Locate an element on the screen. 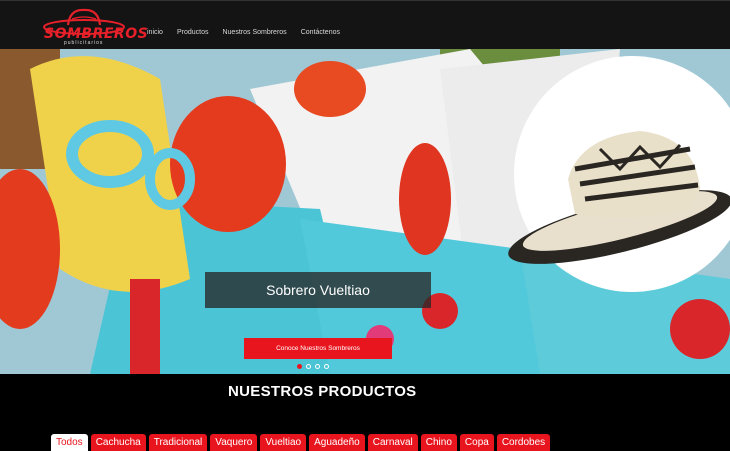 The image size is (730, 451). filter-tab-cachucha: Cachucha is located at coordinates (118, 442).